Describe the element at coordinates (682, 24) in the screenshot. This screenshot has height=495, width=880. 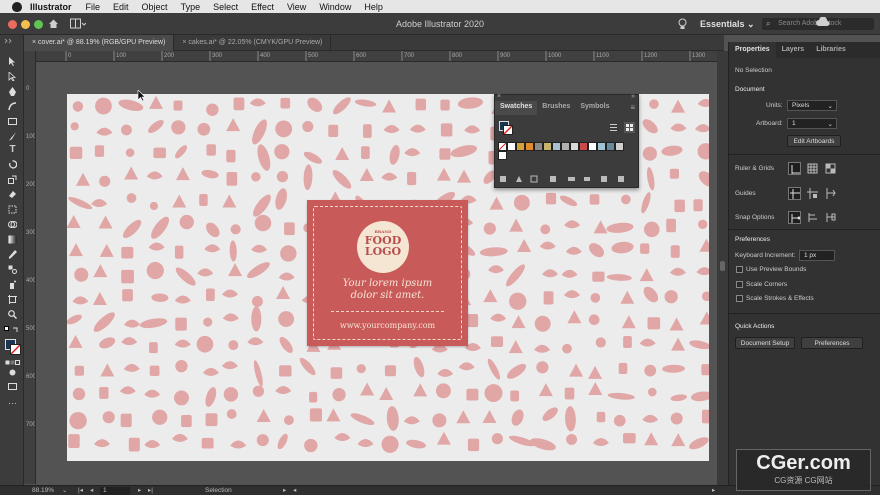
I see `lightbulb-icon` at that location.